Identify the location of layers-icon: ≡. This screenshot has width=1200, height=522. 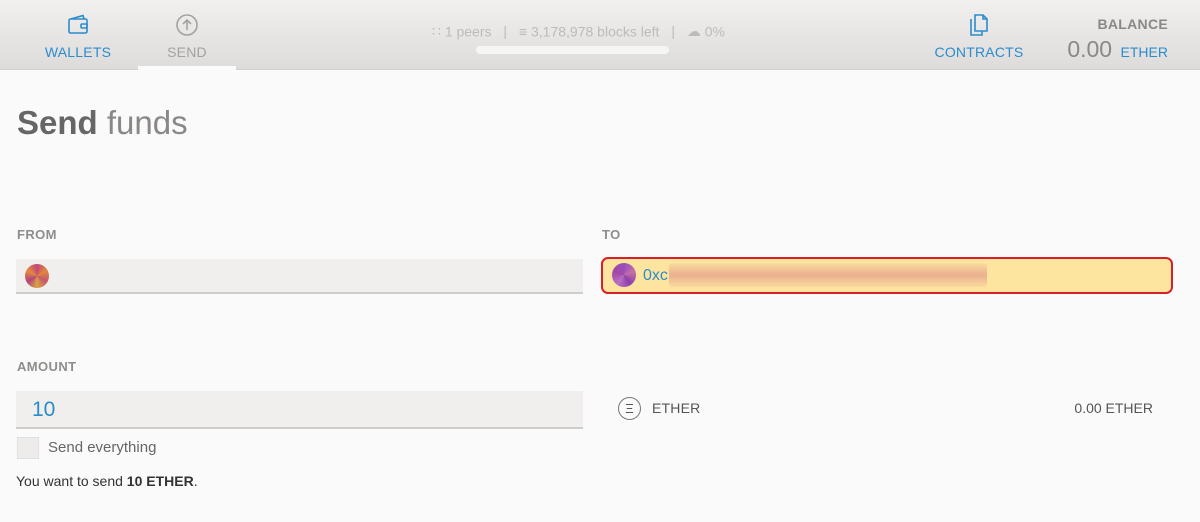
(523, 31).